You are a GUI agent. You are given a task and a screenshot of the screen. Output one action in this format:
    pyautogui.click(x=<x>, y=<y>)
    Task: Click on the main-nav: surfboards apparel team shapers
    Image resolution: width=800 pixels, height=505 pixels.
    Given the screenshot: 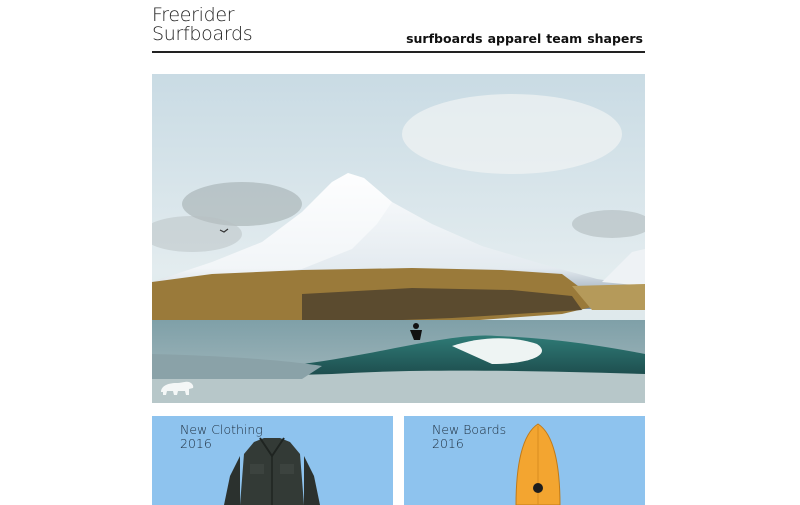 What is the action you would take?
    pyautogui.click(x=524, y=38)
    